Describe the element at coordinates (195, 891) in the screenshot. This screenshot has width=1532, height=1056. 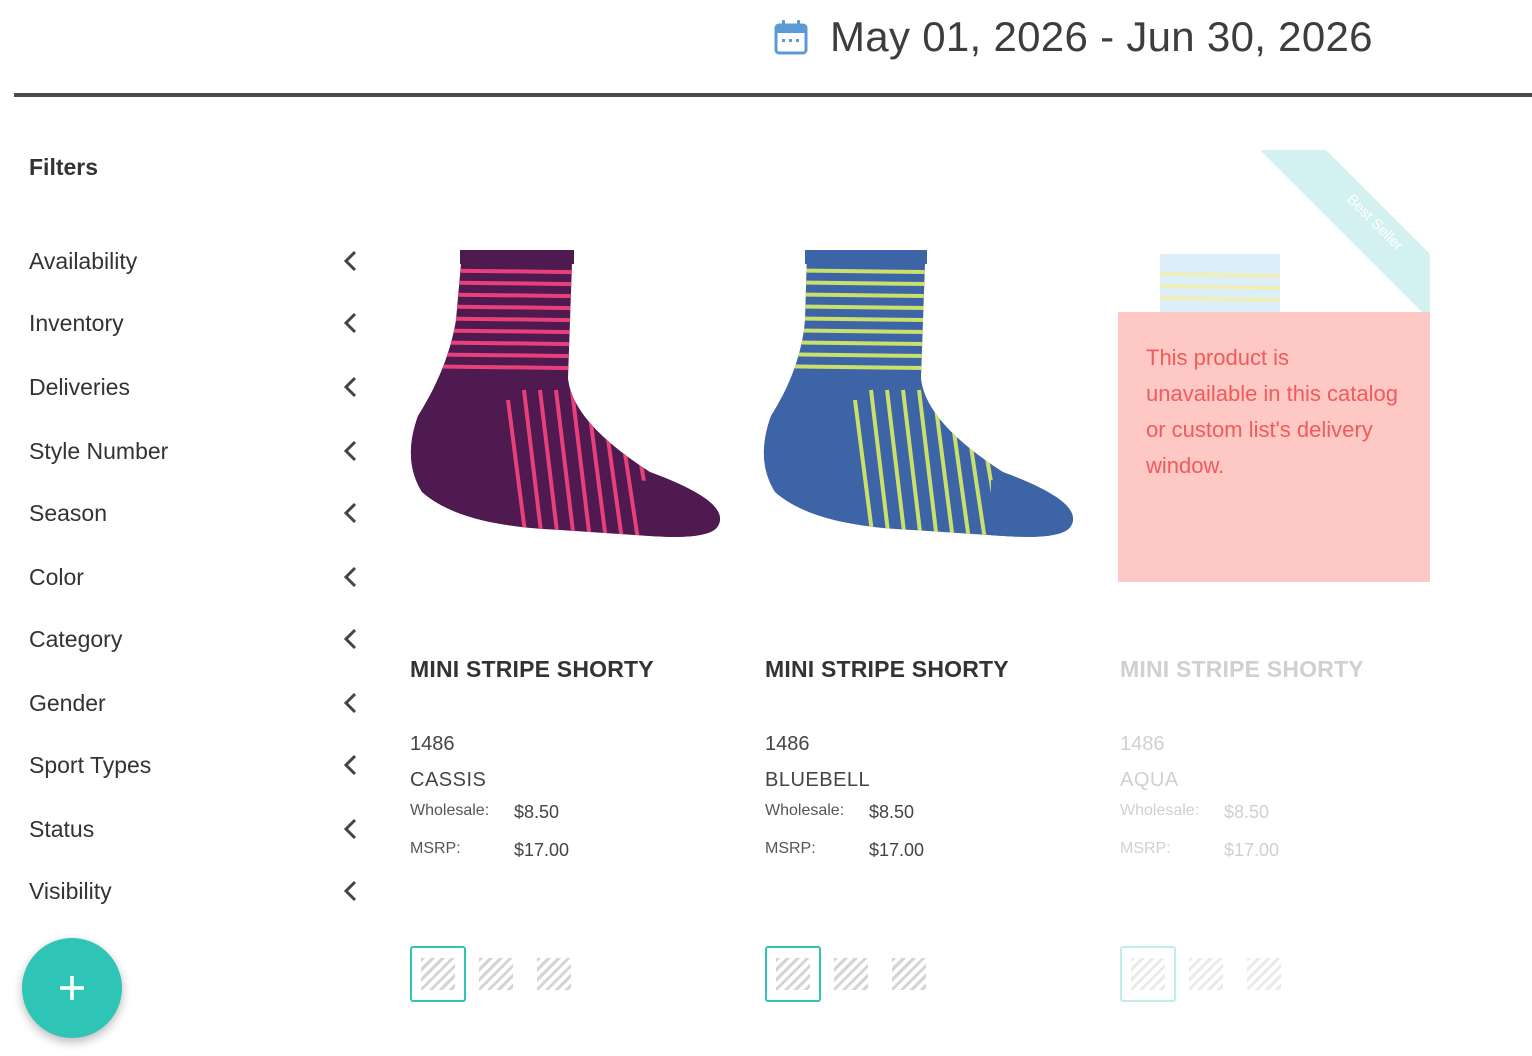
I see `filter-visibility: Visibility` at that location.